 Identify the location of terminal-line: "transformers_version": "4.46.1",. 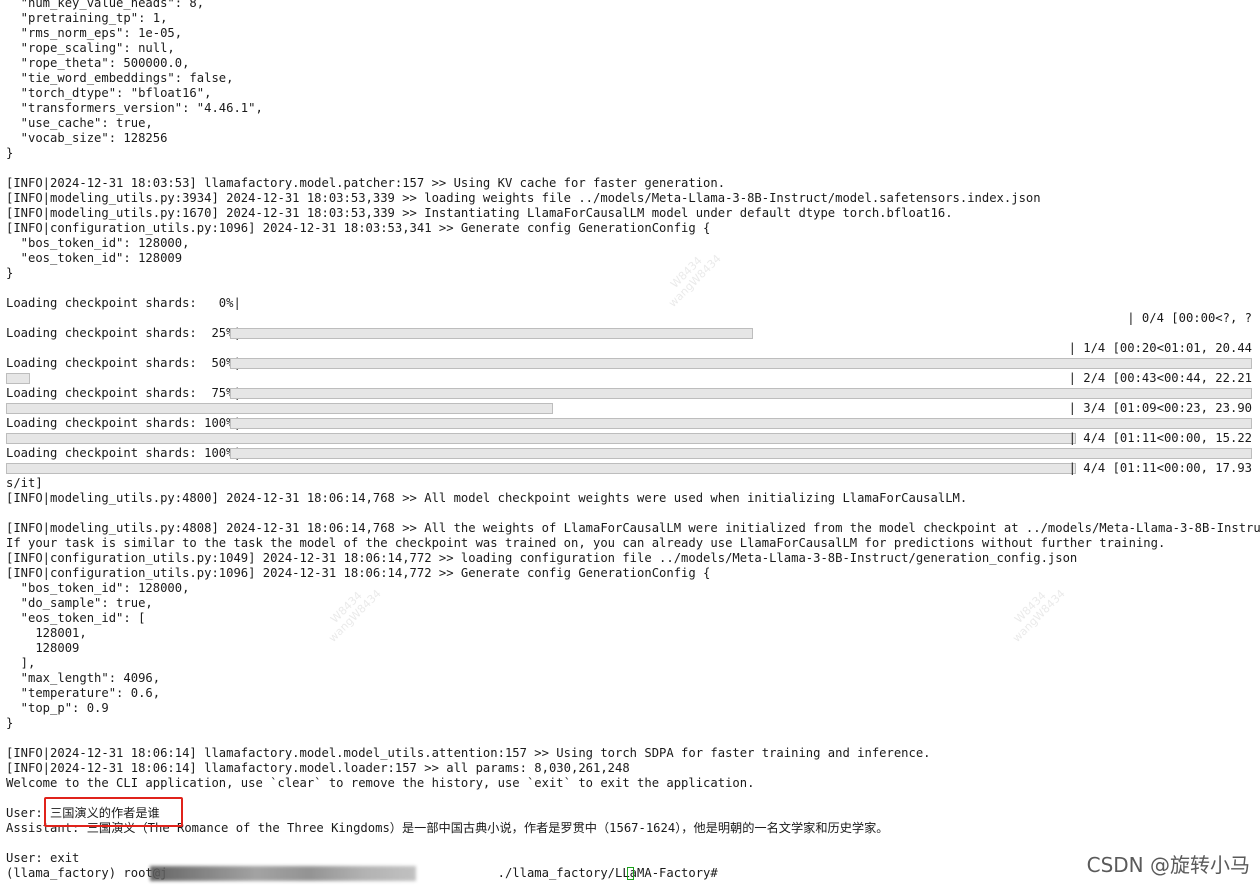
(134, 108).